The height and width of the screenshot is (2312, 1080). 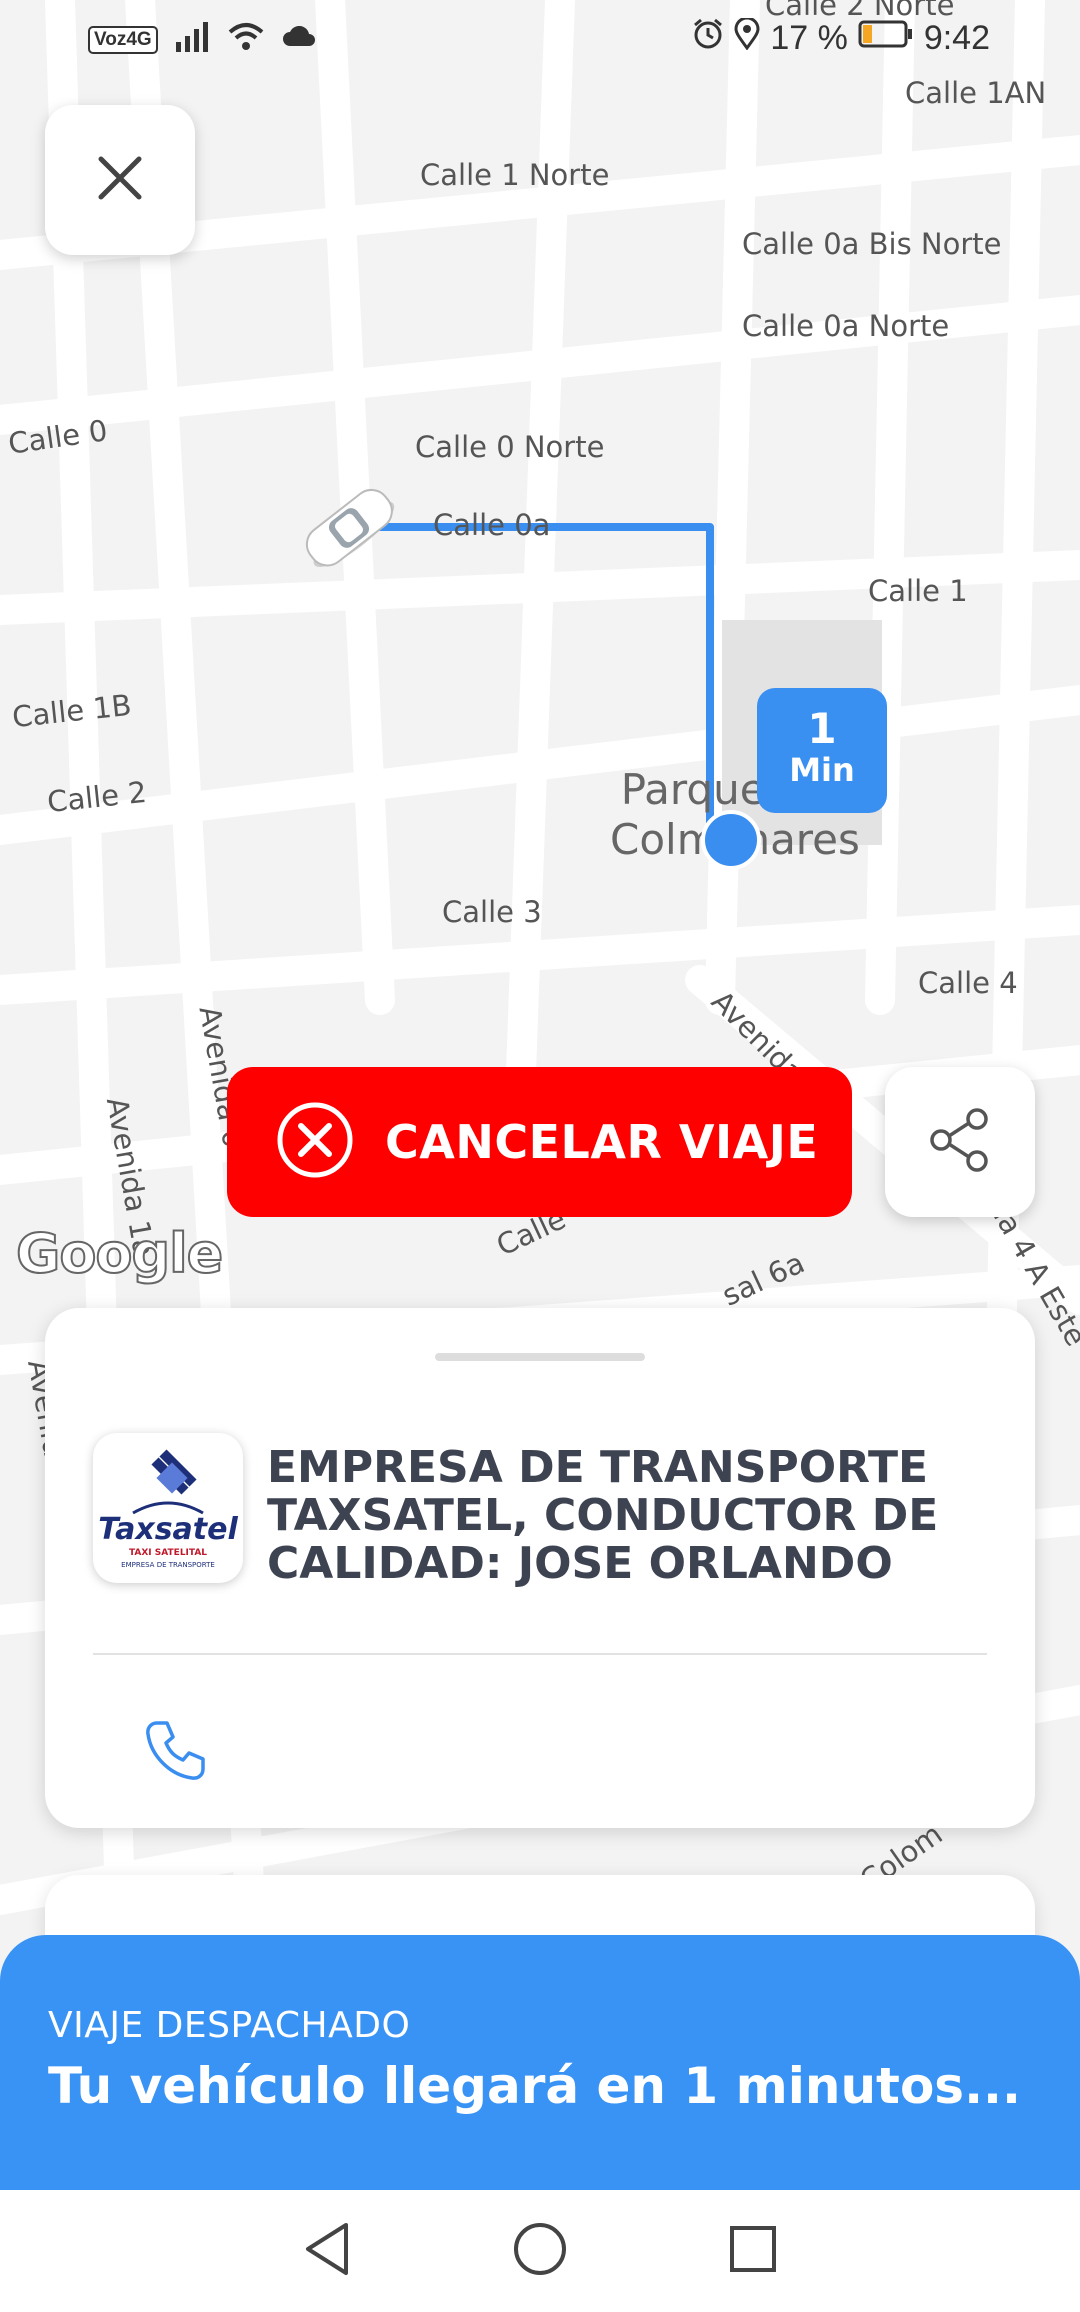 What do you see at coordinates (168, 1565) in the screenshot?
I see `svg-text: EMPRESA DE TRANSPORTE` at bounding box center [168, 1565].